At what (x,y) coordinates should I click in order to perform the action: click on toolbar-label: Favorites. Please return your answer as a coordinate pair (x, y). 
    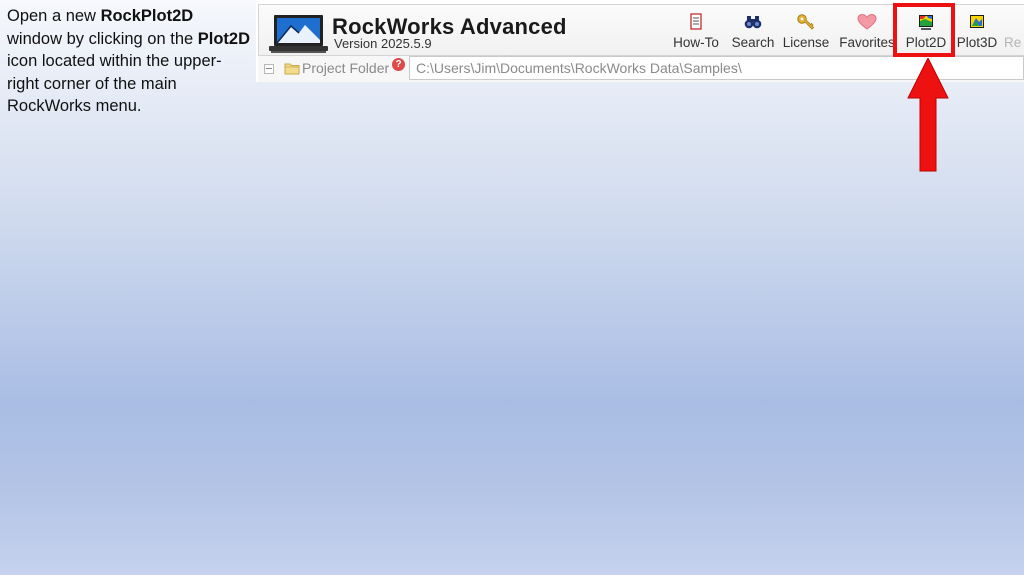
    Looking at the image, I should click on (867, 42).